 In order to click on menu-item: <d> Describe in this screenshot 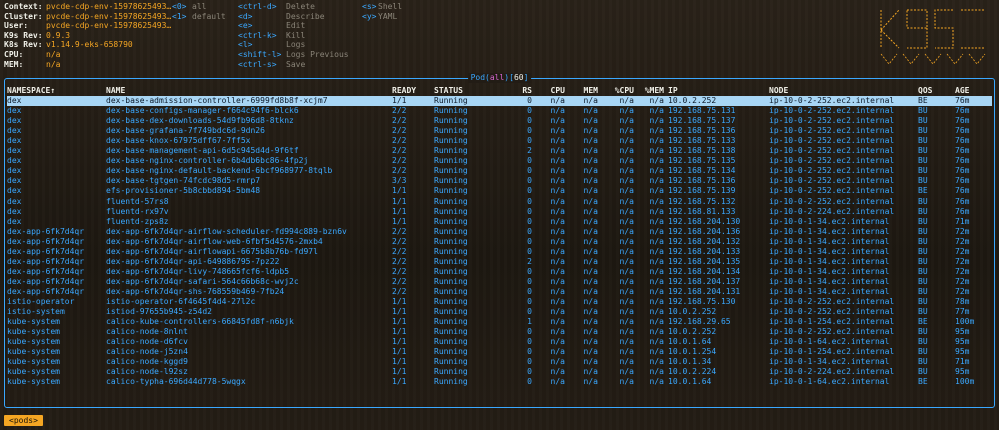, I will do `click(293, 17)`.